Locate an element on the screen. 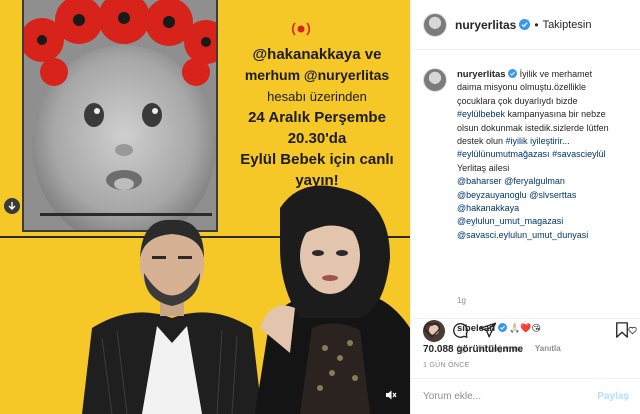  headline-line: 20.30'da is located at coordinates (317, 138).